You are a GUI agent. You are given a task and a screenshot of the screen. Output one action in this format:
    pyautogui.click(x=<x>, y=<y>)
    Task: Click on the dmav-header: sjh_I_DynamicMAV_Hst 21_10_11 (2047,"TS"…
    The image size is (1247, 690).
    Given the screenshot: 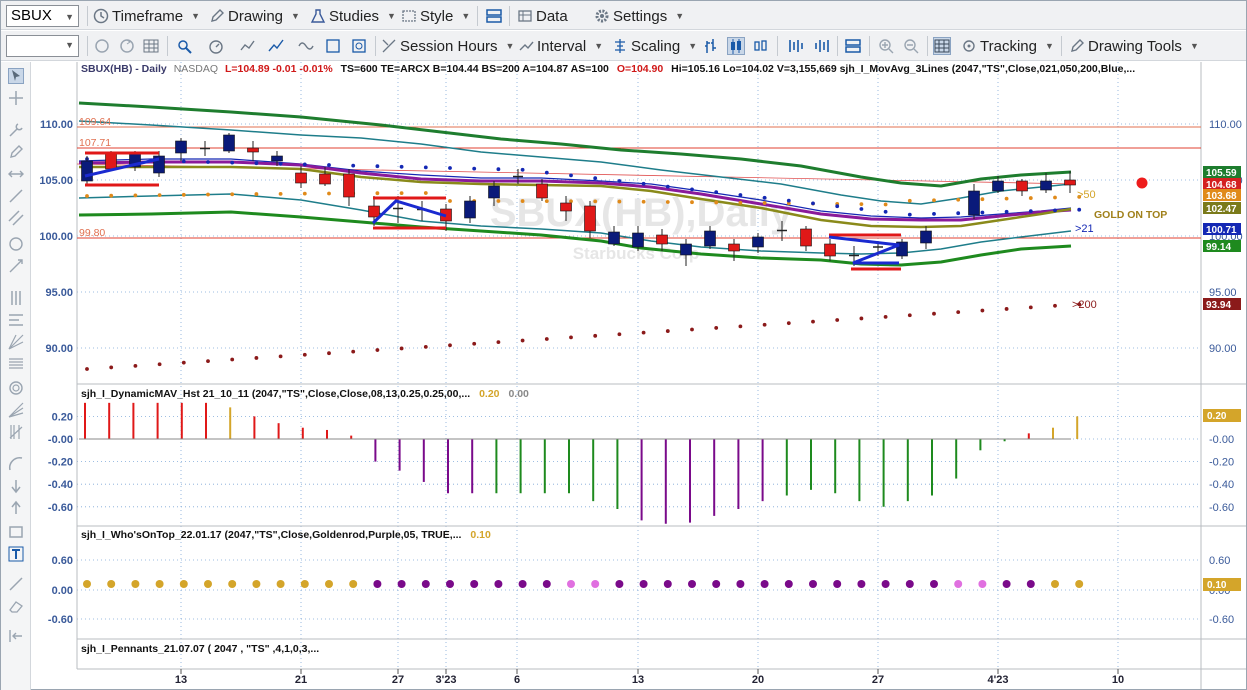 What is the action you would take?
    pyautogui.click(x=305, y=394)
    